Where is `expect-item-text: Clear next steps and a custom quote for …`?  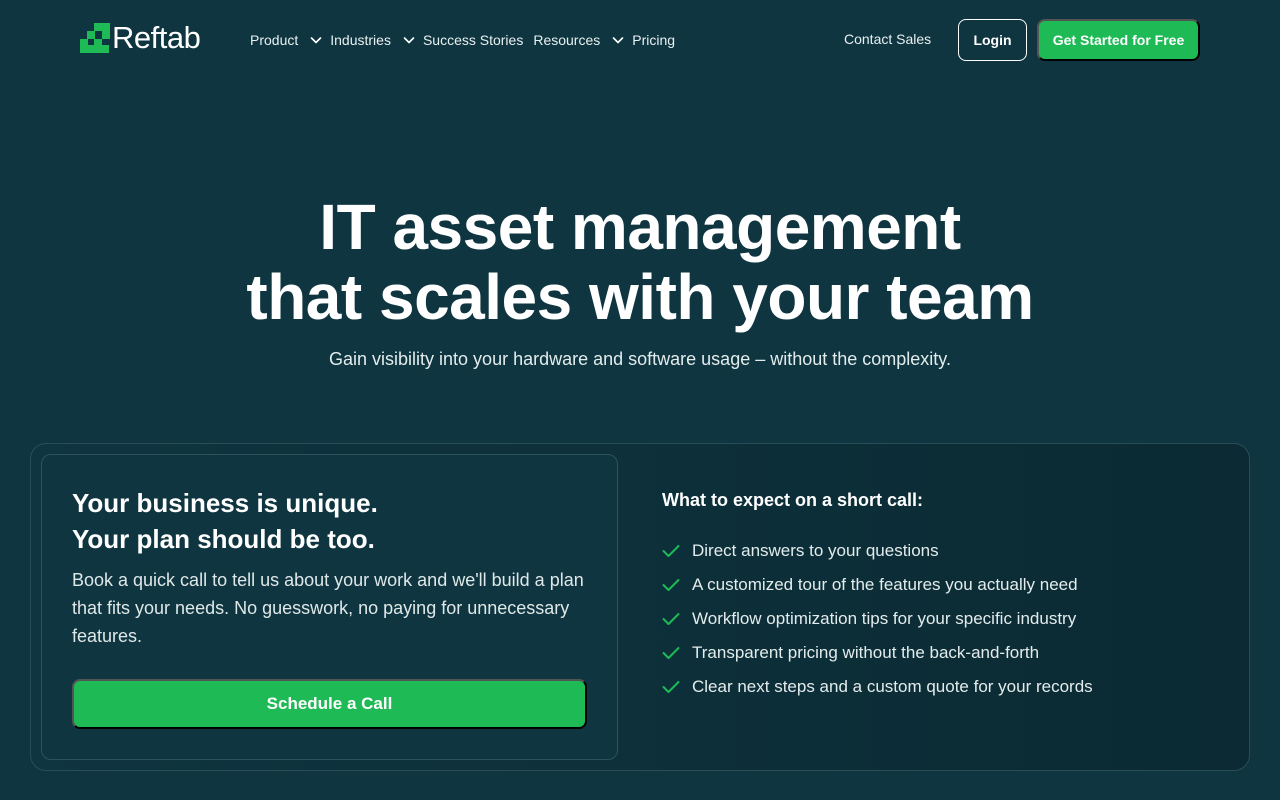 expect-item-text: Clear next steps and a custom quote for … is located at coordinates (892, 686).